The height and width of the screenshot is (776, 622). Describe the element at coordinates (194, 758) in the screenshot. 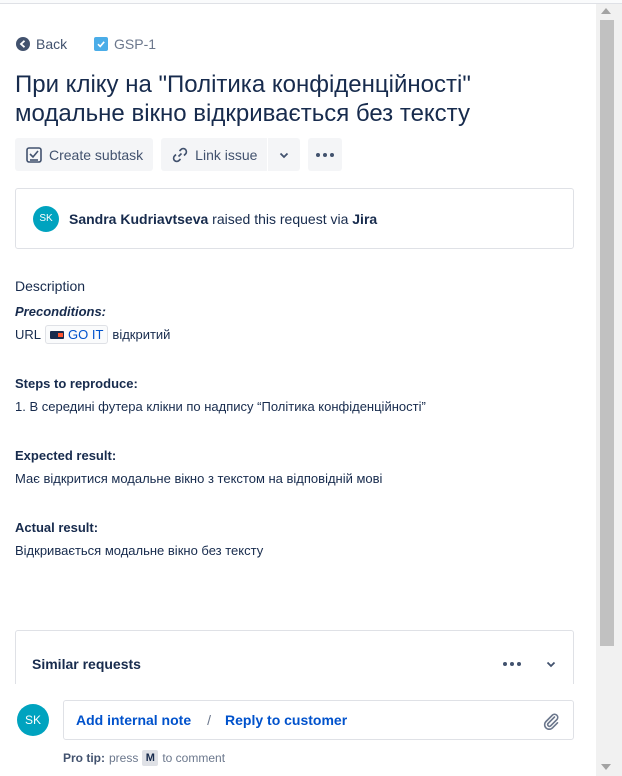

I see `protip-suffix: to comment` at that location.